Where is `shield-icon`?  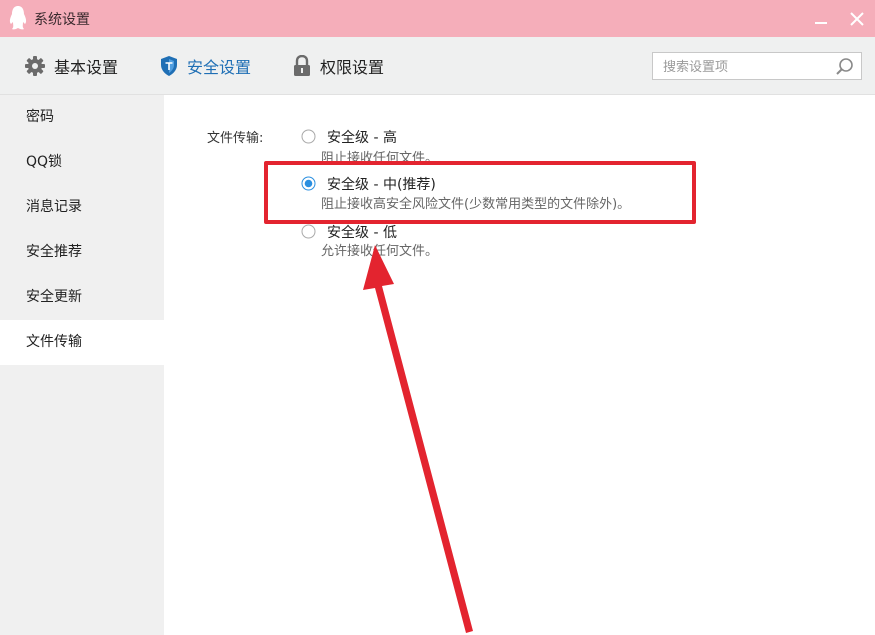
shield-icon is located at coordinates (169, 65).